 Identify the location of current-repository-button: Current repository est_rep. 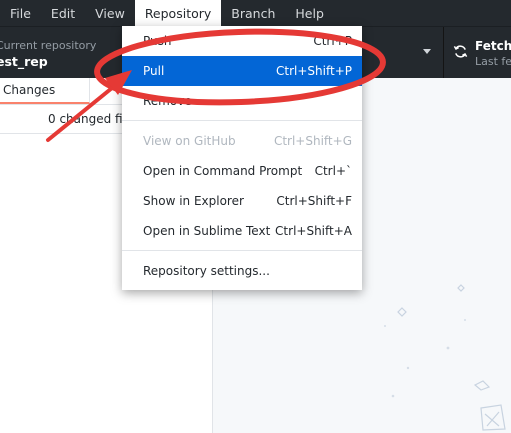
(61, 53).